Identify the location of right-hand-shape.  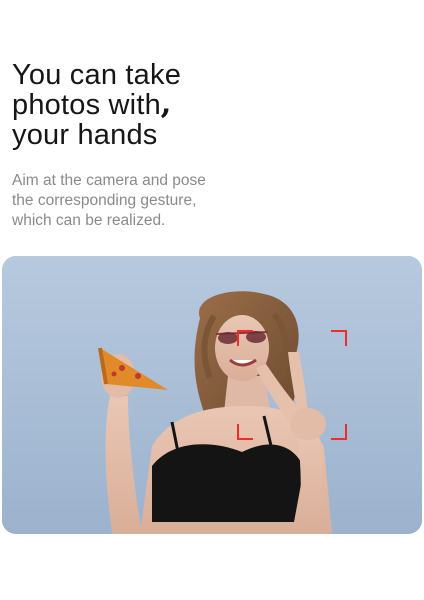
(308, 424).